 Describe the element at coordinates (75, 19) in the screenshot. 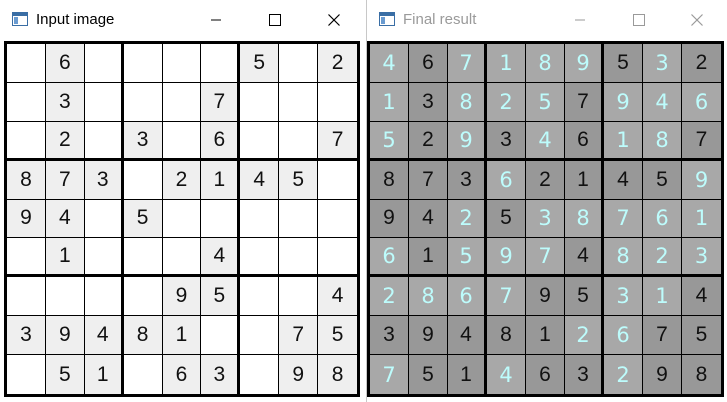

I see `window-title: Input image` at that location.